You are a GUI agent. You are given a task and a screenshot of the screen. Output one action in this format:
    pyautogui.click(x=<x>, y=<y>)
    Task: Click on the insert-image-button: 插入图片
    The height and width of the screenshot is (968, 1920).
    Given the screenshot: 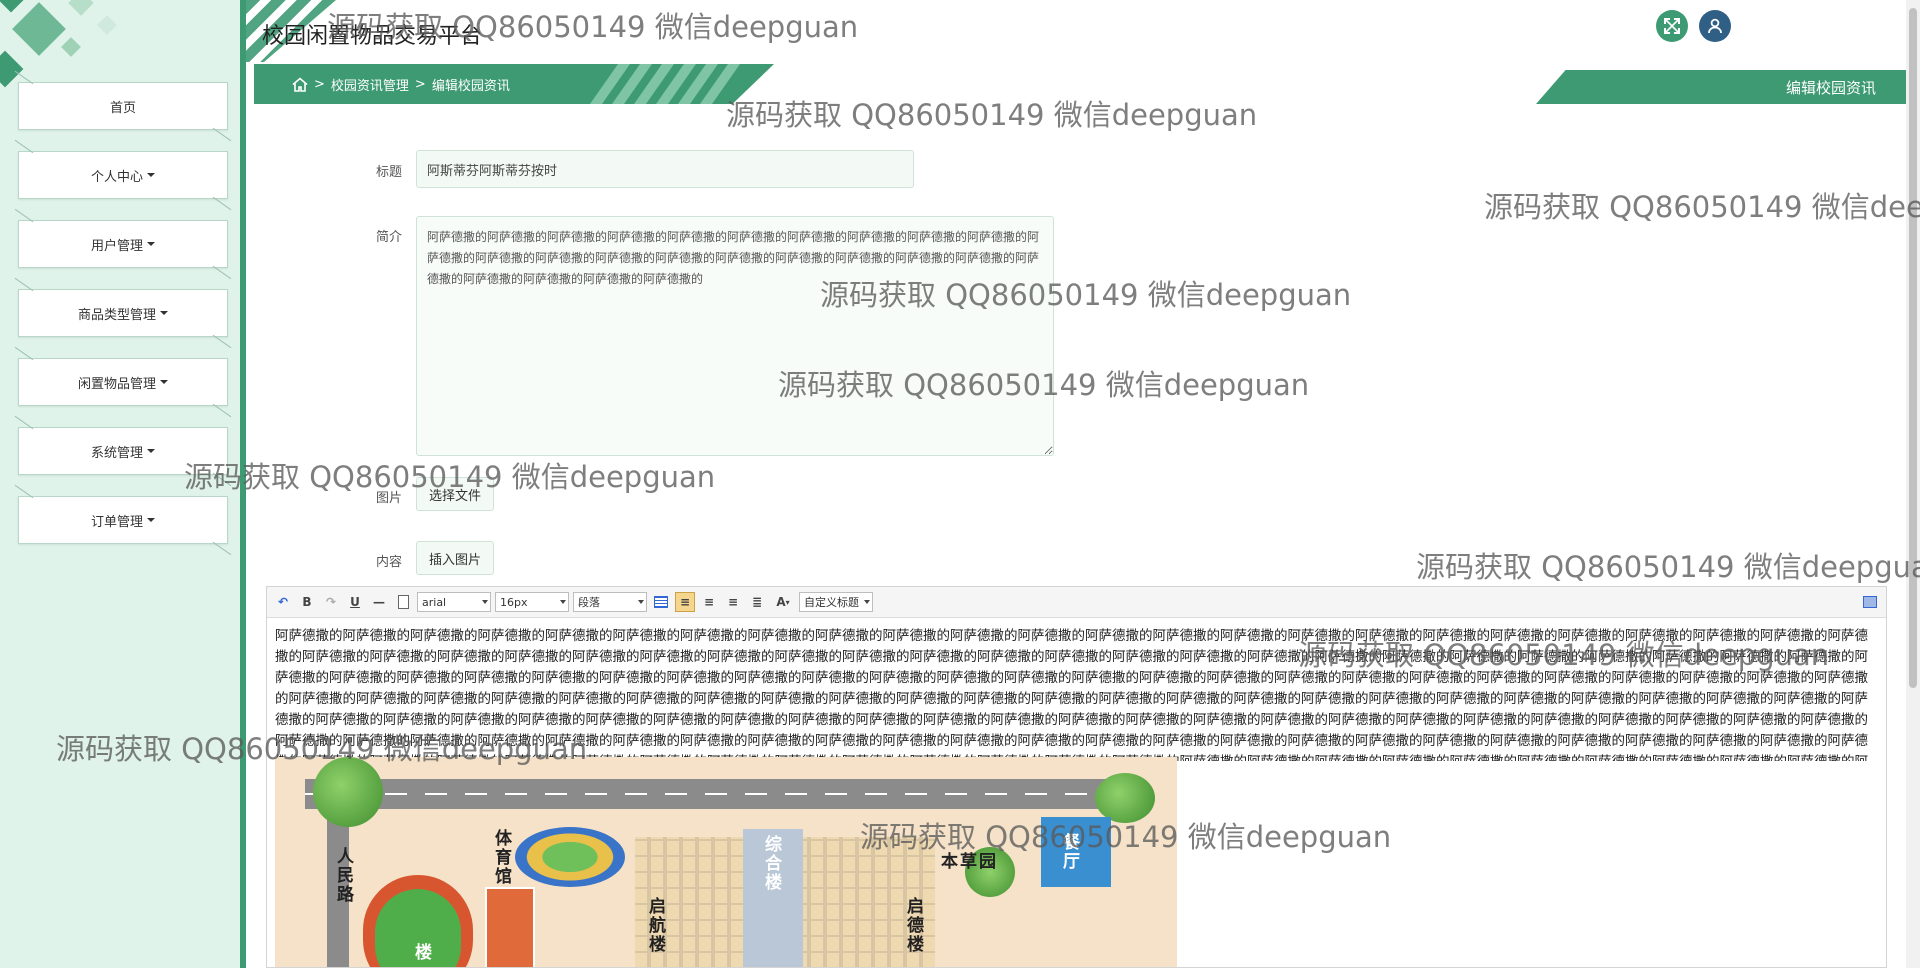 What is the action you would take?
    pyautogui.click(x=455, y=558)
    